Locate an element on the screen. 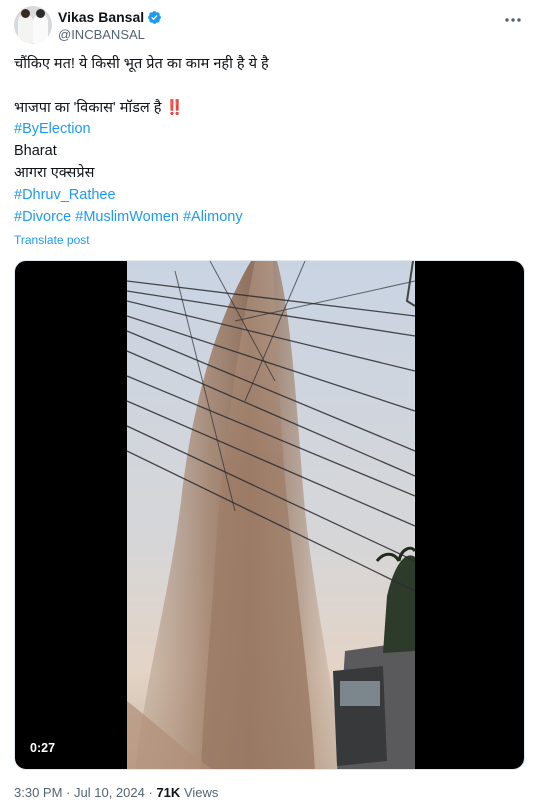  author-block: Vikas Bansal @INCBANSAL is located at coordinates (110, 25).